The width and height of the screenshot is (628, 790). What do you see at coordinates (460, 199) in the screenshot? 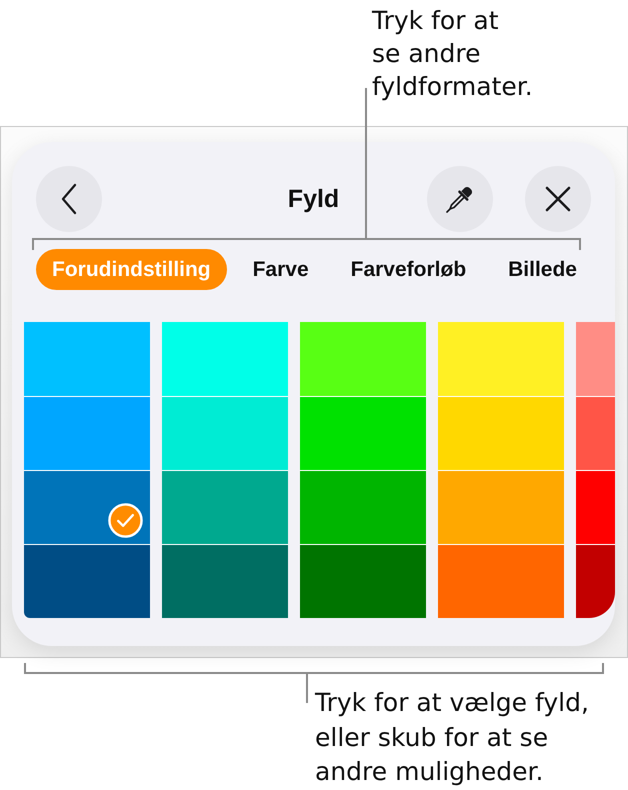
I see `eyedropper-icon` at bounding box center [460, 199].